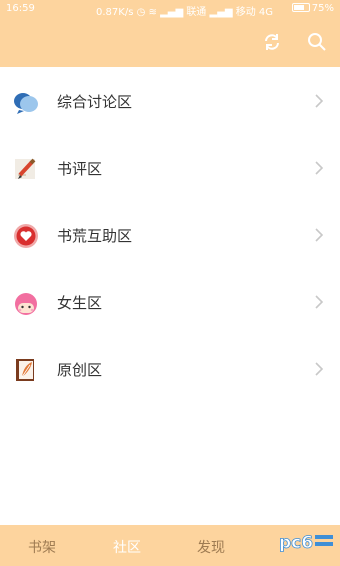  What do you see at coordinates (26, 304) in the screenshot?
I see `girl-face-icon` at bounding box center [26, 304].